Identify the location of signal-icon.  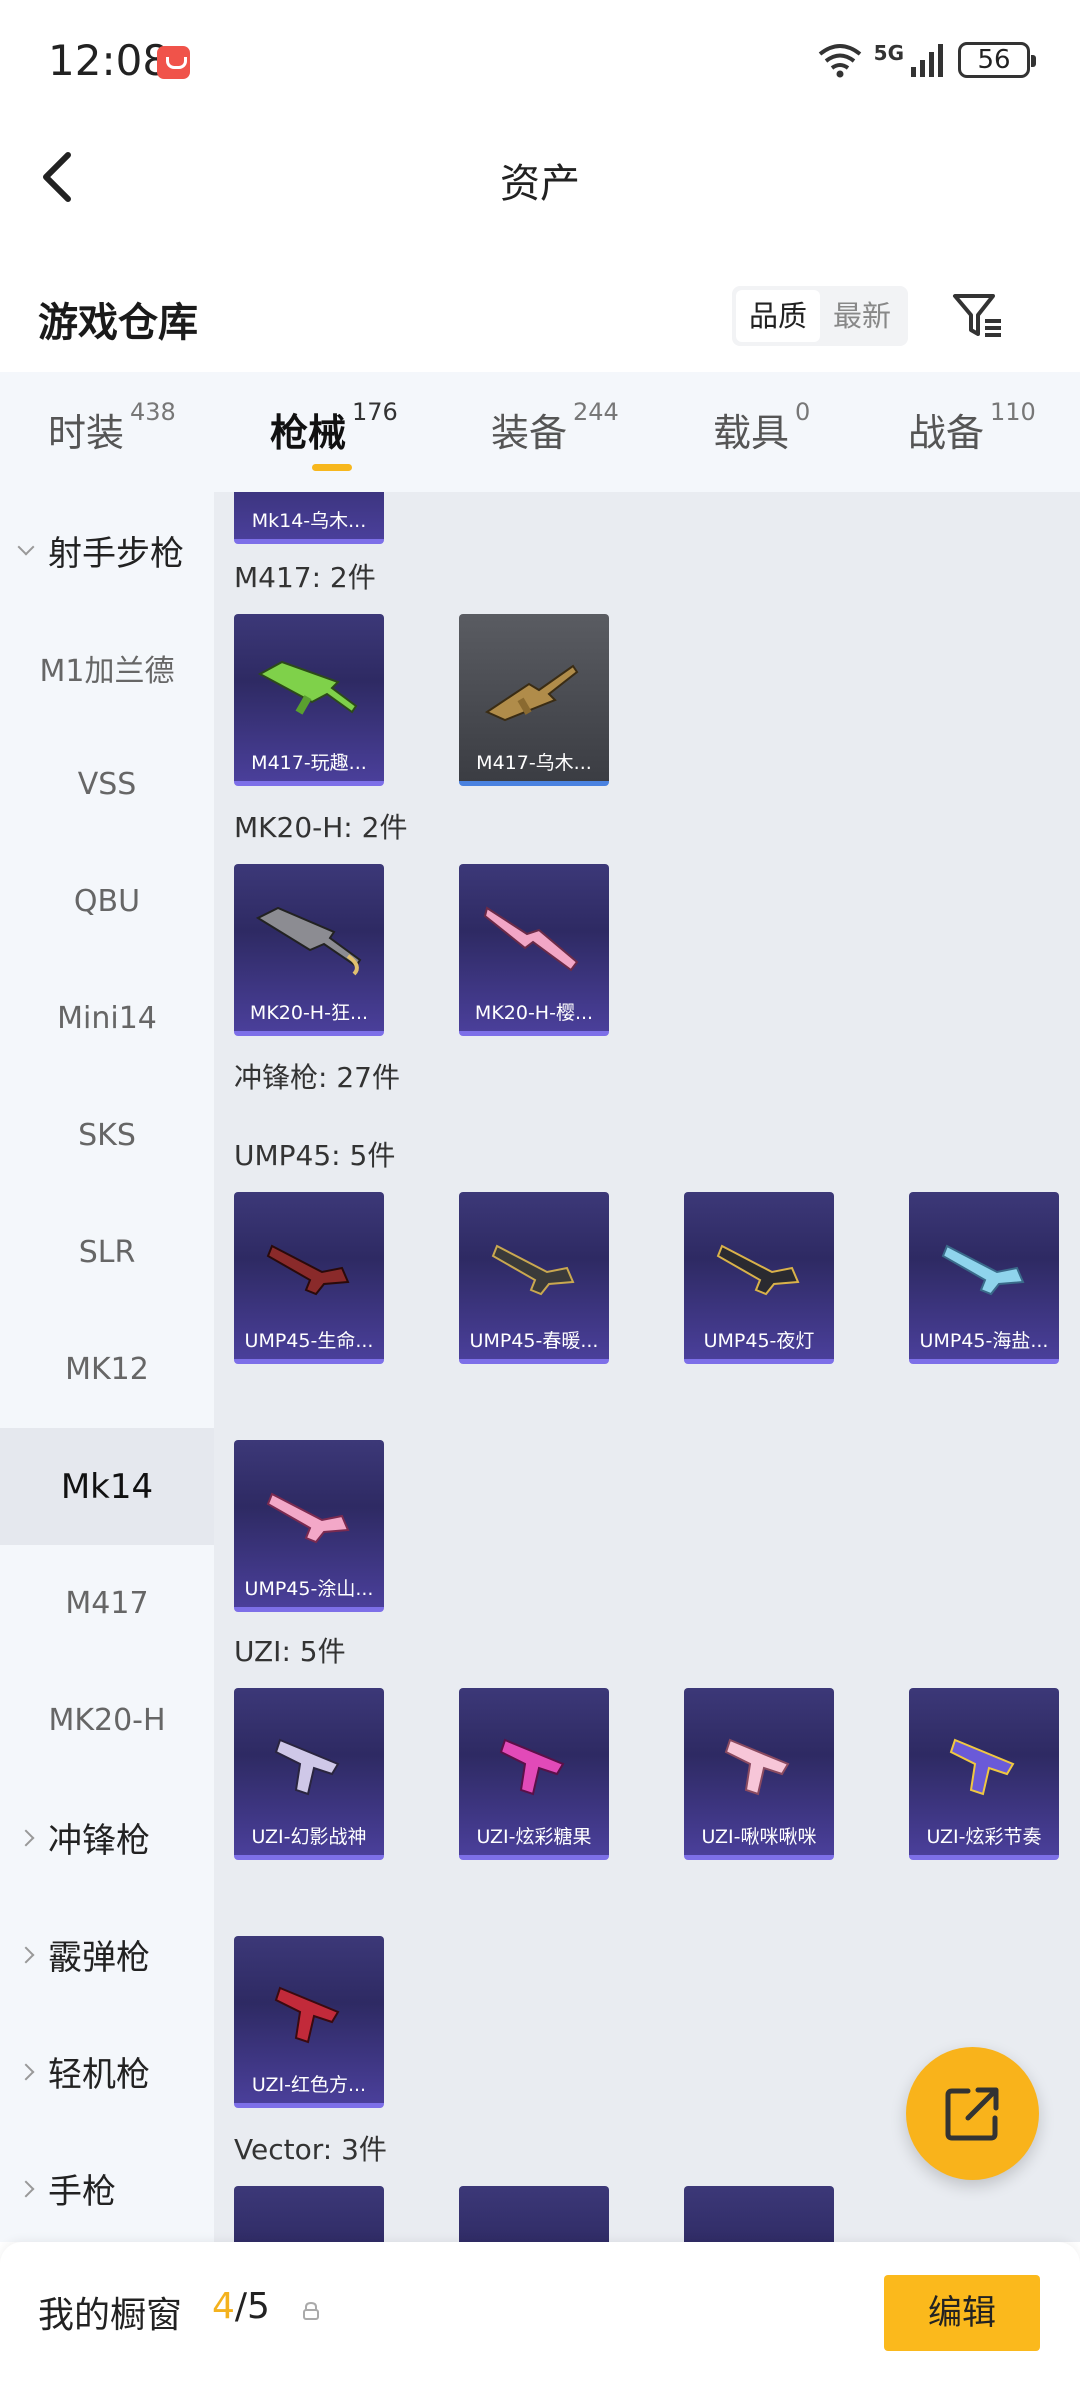
(927, 60).